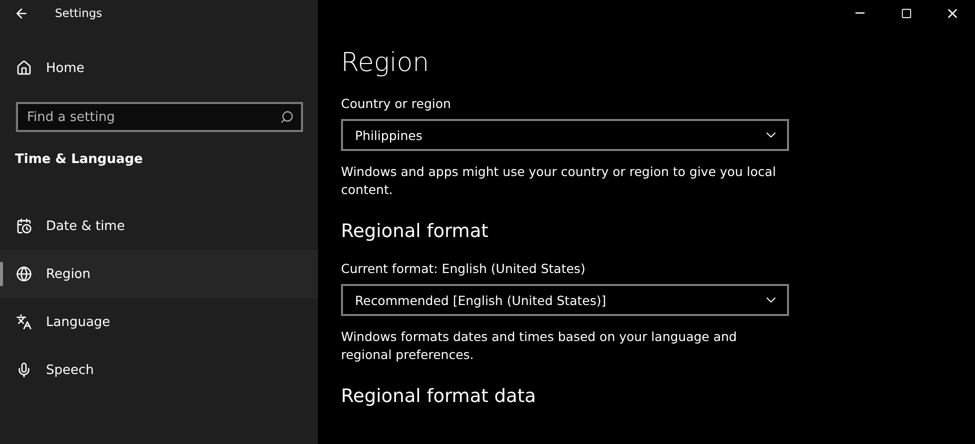 Image resolution: width=975 pixels, height=444 pixels. I want to click on maximize-icon, so click(906, 13).